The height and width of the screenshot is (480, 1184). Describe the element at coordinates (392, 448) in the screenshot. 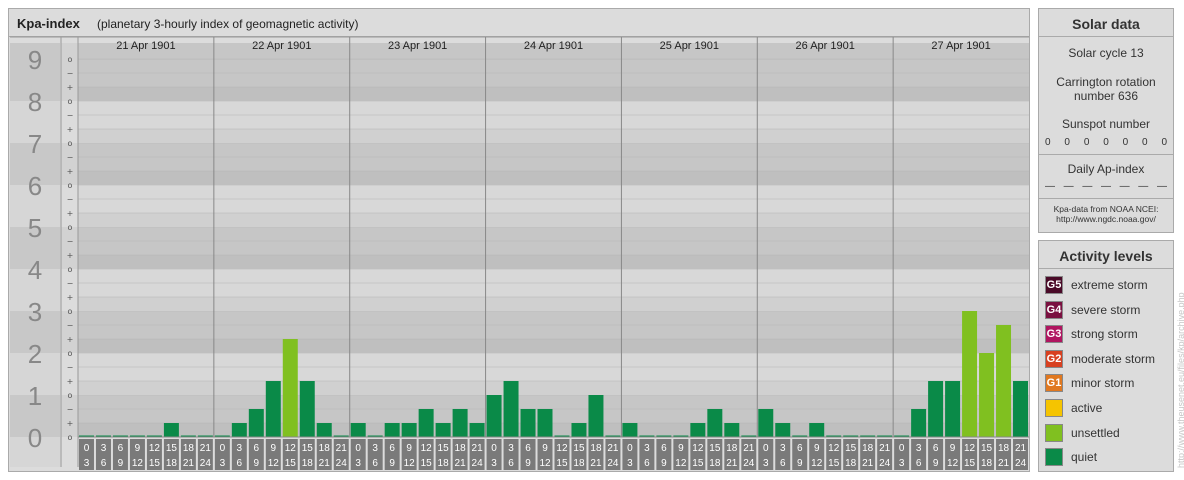

I see `x-tick-label-start: 6` at that location.